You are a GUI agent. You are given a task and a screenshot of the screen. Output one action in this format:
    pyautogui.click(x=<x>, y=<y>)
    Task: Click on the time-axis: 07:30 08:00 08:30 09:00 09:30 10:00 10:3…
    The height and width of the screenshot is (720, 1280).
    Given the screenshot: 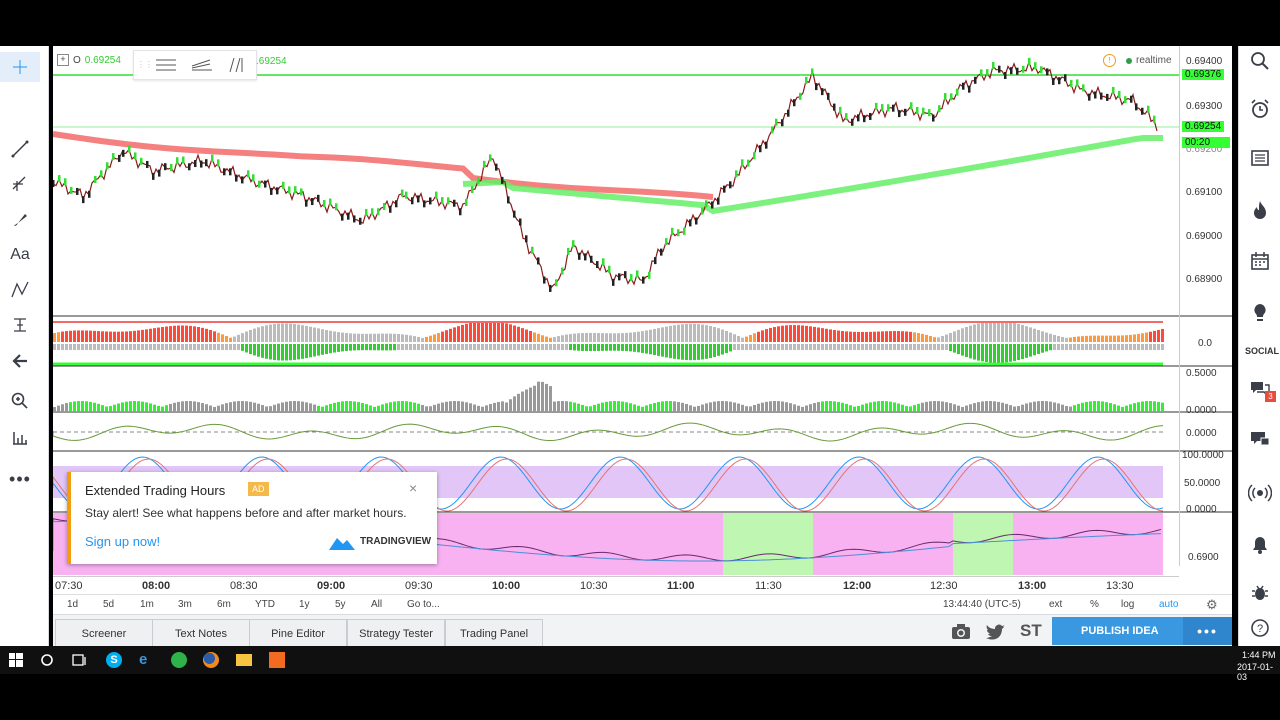 What is the action you would take?
    pyautogui.click(x=616, y=585)
    